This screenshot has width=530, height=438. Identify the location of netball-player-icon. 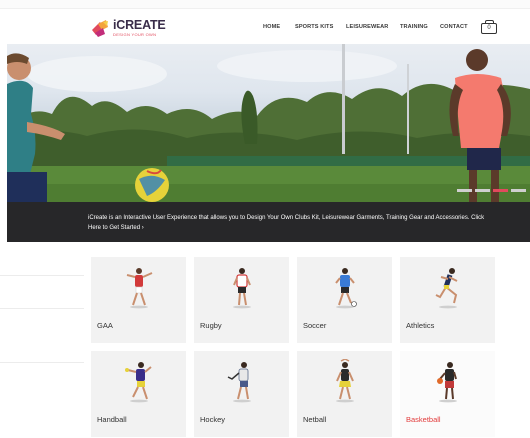
(345, 381).